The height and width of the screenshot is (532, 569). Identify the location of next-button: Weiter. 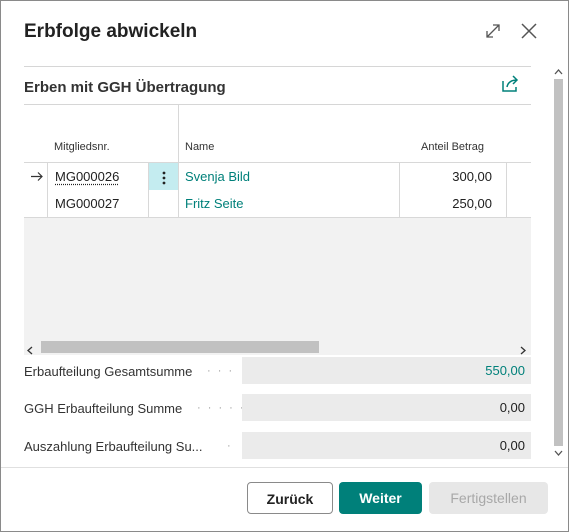
(380, 498).